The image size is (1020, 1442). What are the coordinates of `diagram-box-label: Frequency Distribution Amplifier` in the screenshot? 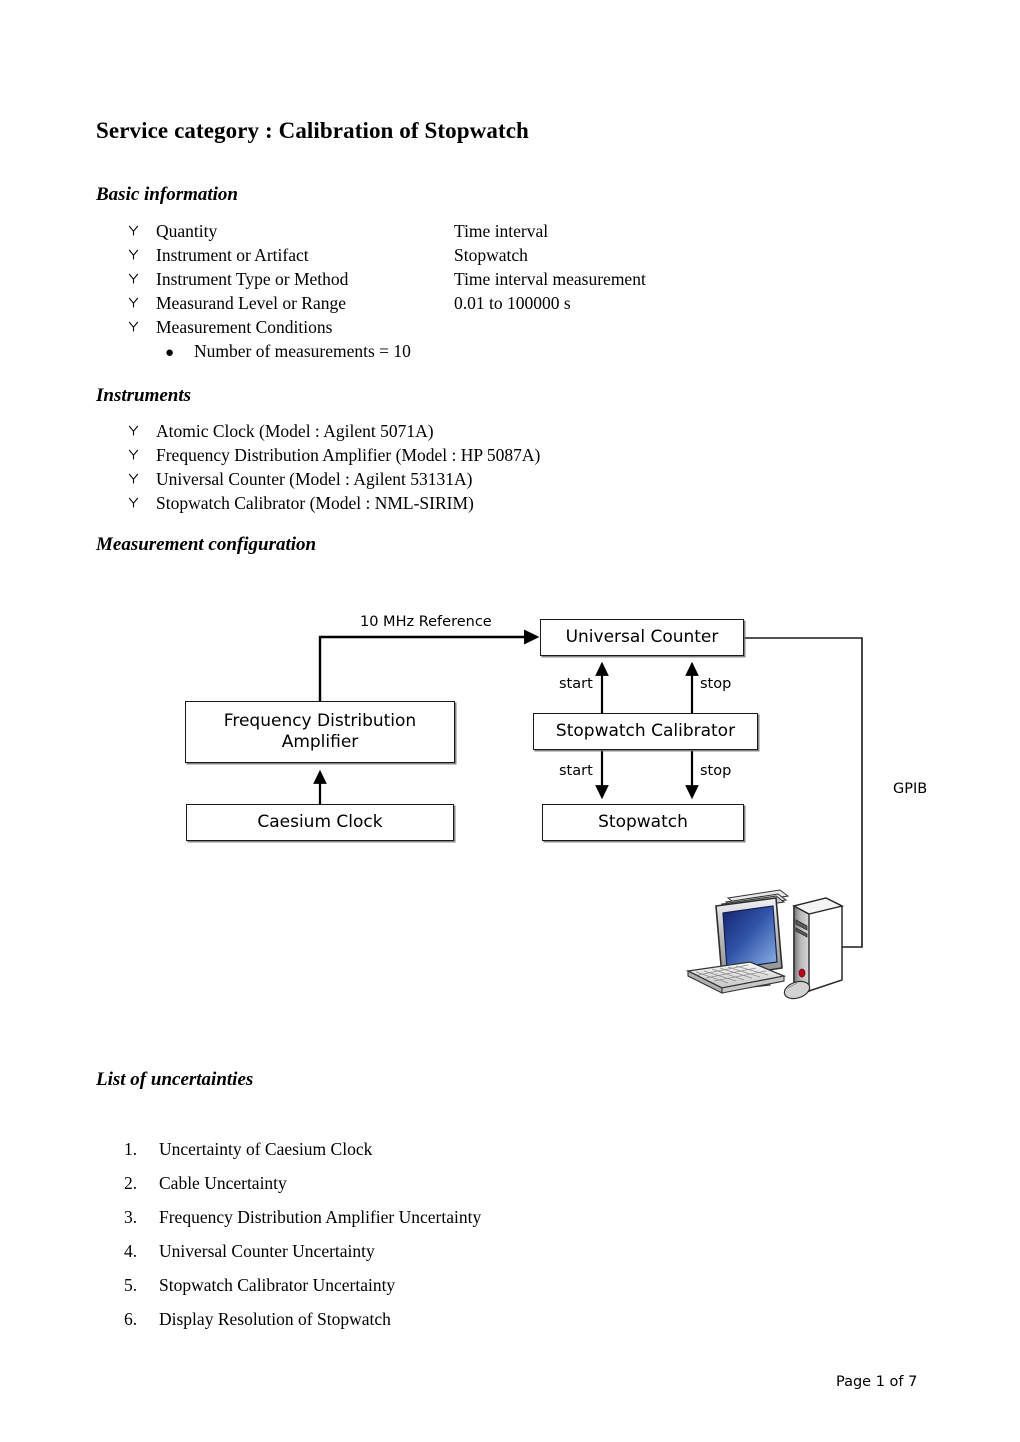 It's located at (320, 732).